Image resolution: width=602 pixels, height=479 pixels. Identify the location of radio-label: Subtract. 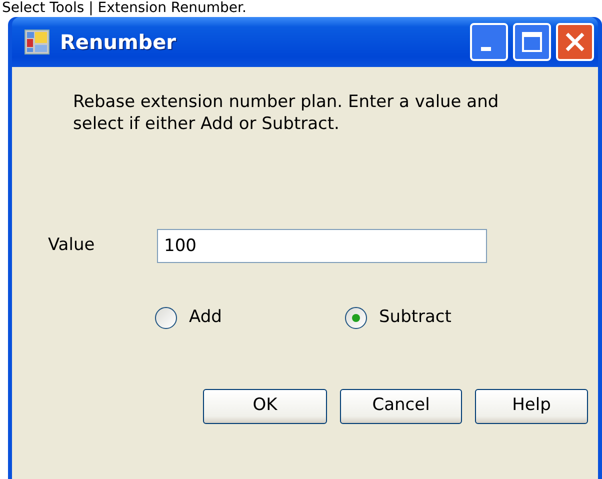
(415, 317).